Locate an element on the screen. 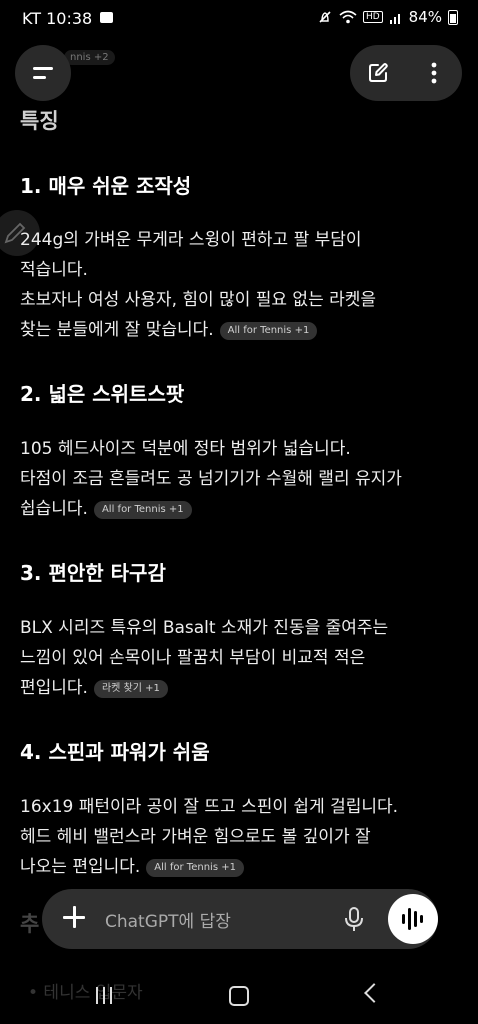 The width and height of the screenshot is (478, 1024). new-chat-icon is located at coordinates (378, 73).